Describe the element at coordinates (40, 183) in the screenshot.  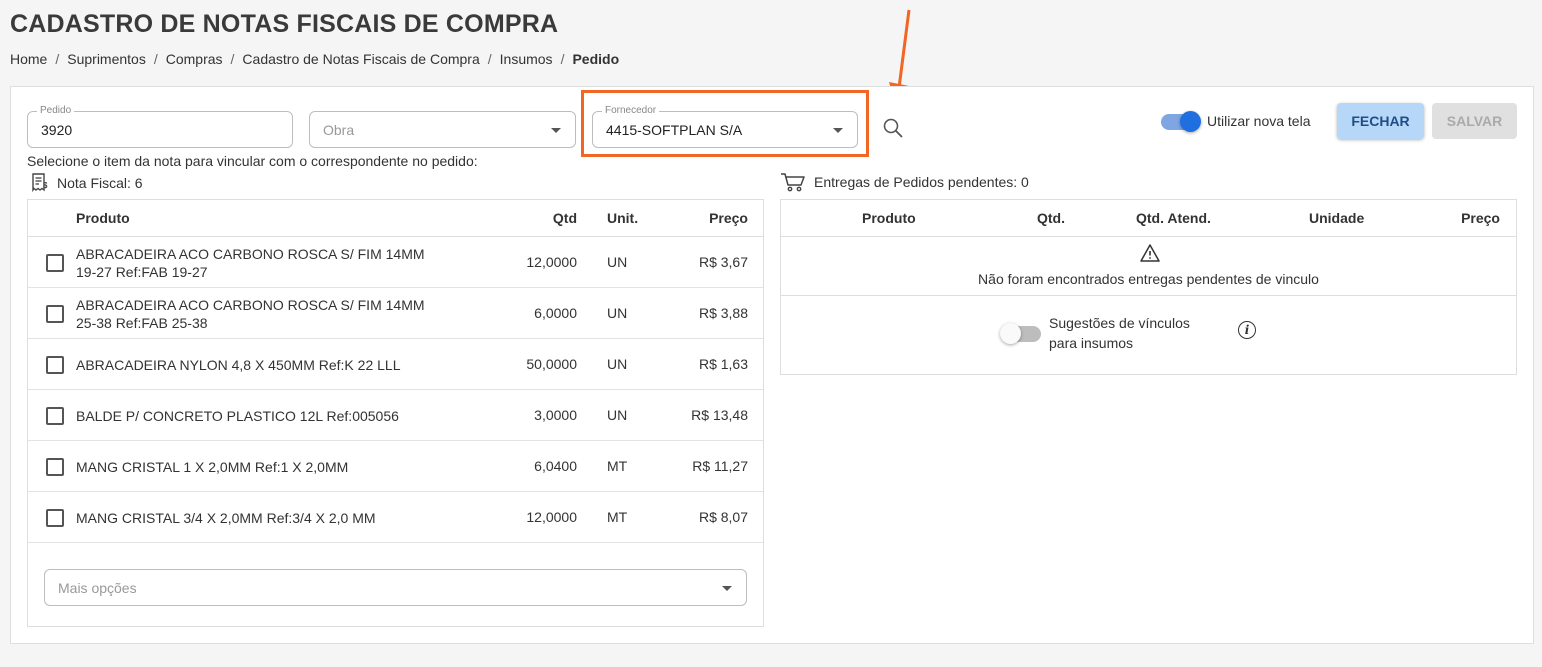
I see `invoice-icon: $` at that location.